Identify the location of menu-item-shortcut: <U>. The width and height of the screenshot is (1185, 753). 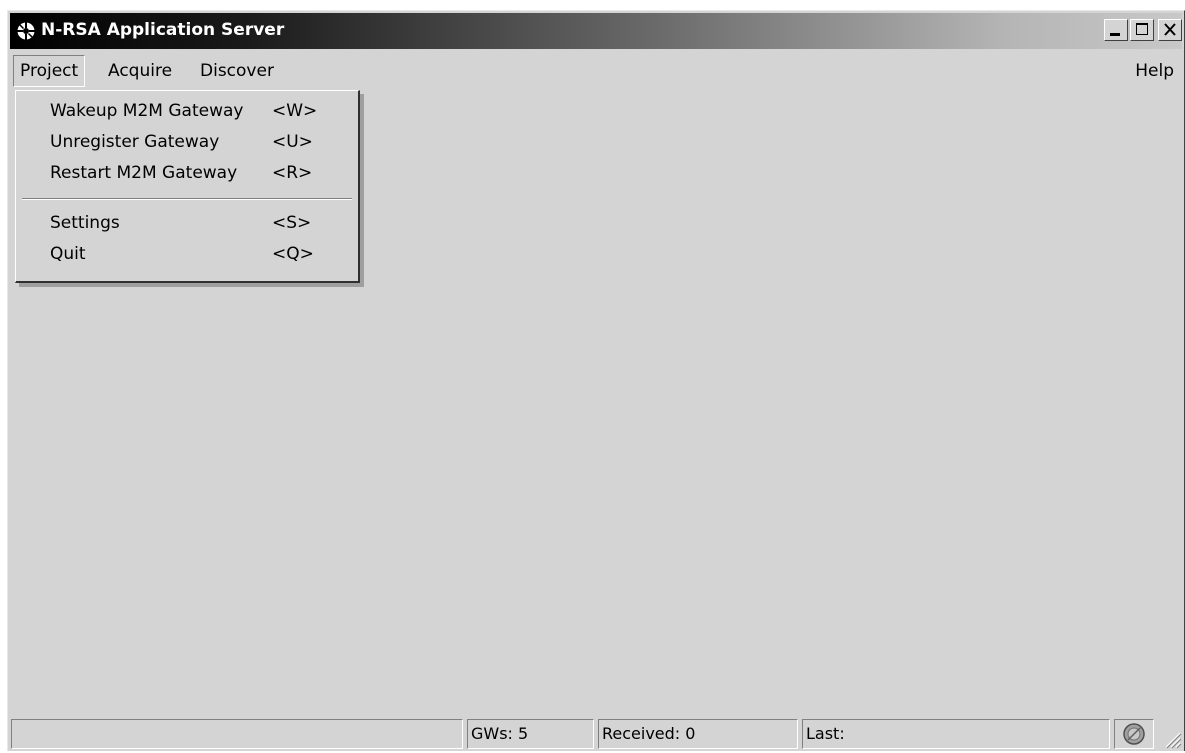
(292, 142).